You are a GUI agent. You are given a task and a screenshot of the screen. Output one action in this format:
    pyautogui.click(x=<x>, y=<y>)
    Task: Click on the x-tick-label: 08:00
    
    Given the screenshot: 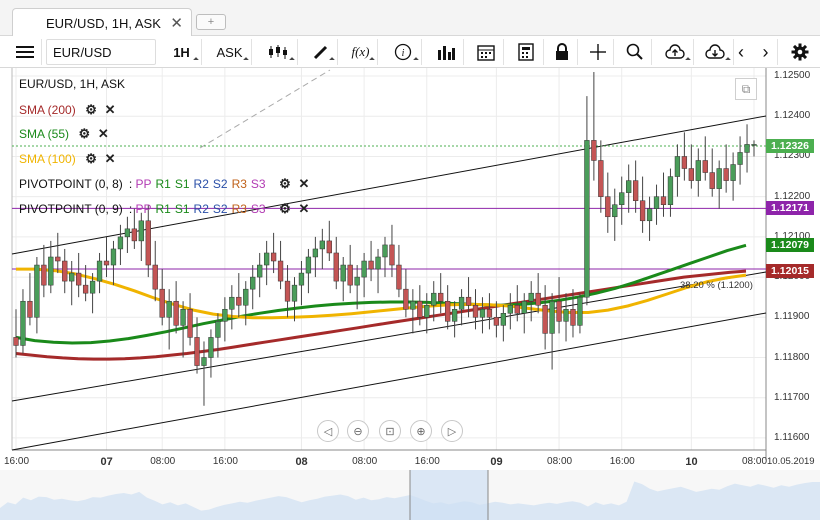 What is the action you would take?
    pyautogui.click(x=163, y=461)
    